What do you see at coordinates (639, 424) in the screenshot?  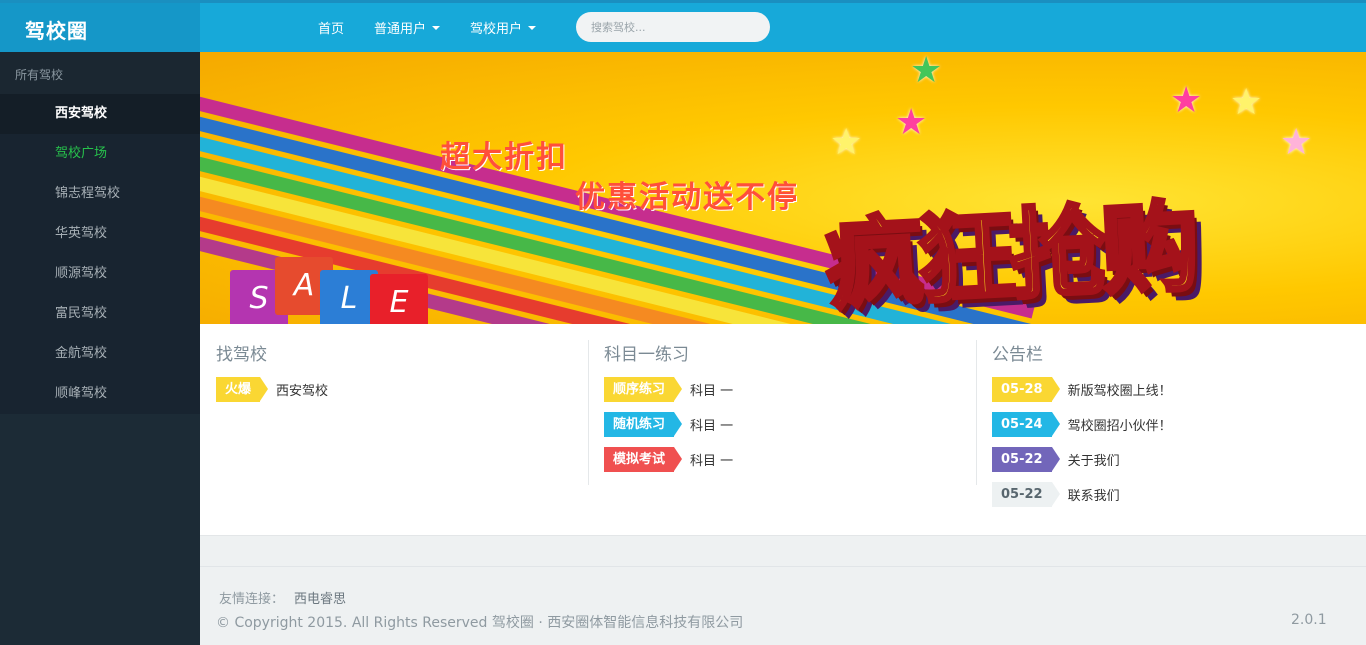 I see `badge-label: 随机练习` at bounding box center [639, 424].